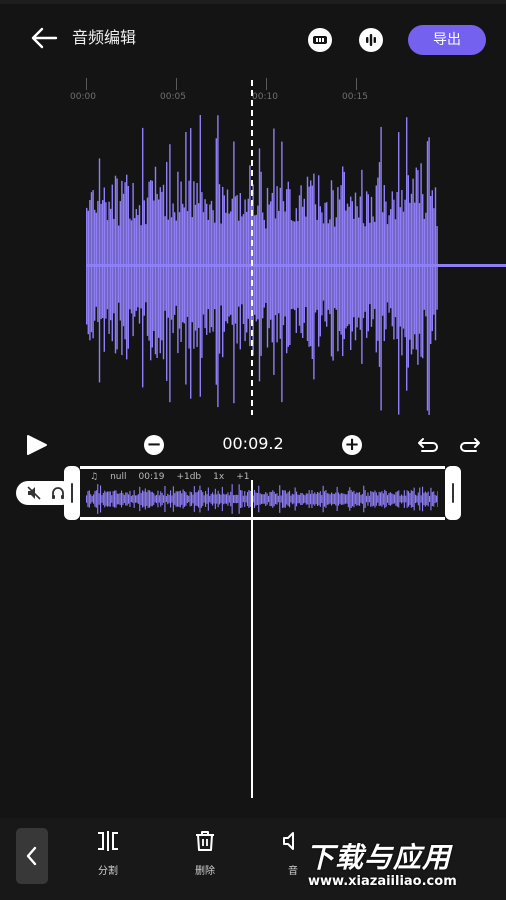  I want to click on play-button, so click(37, 445).